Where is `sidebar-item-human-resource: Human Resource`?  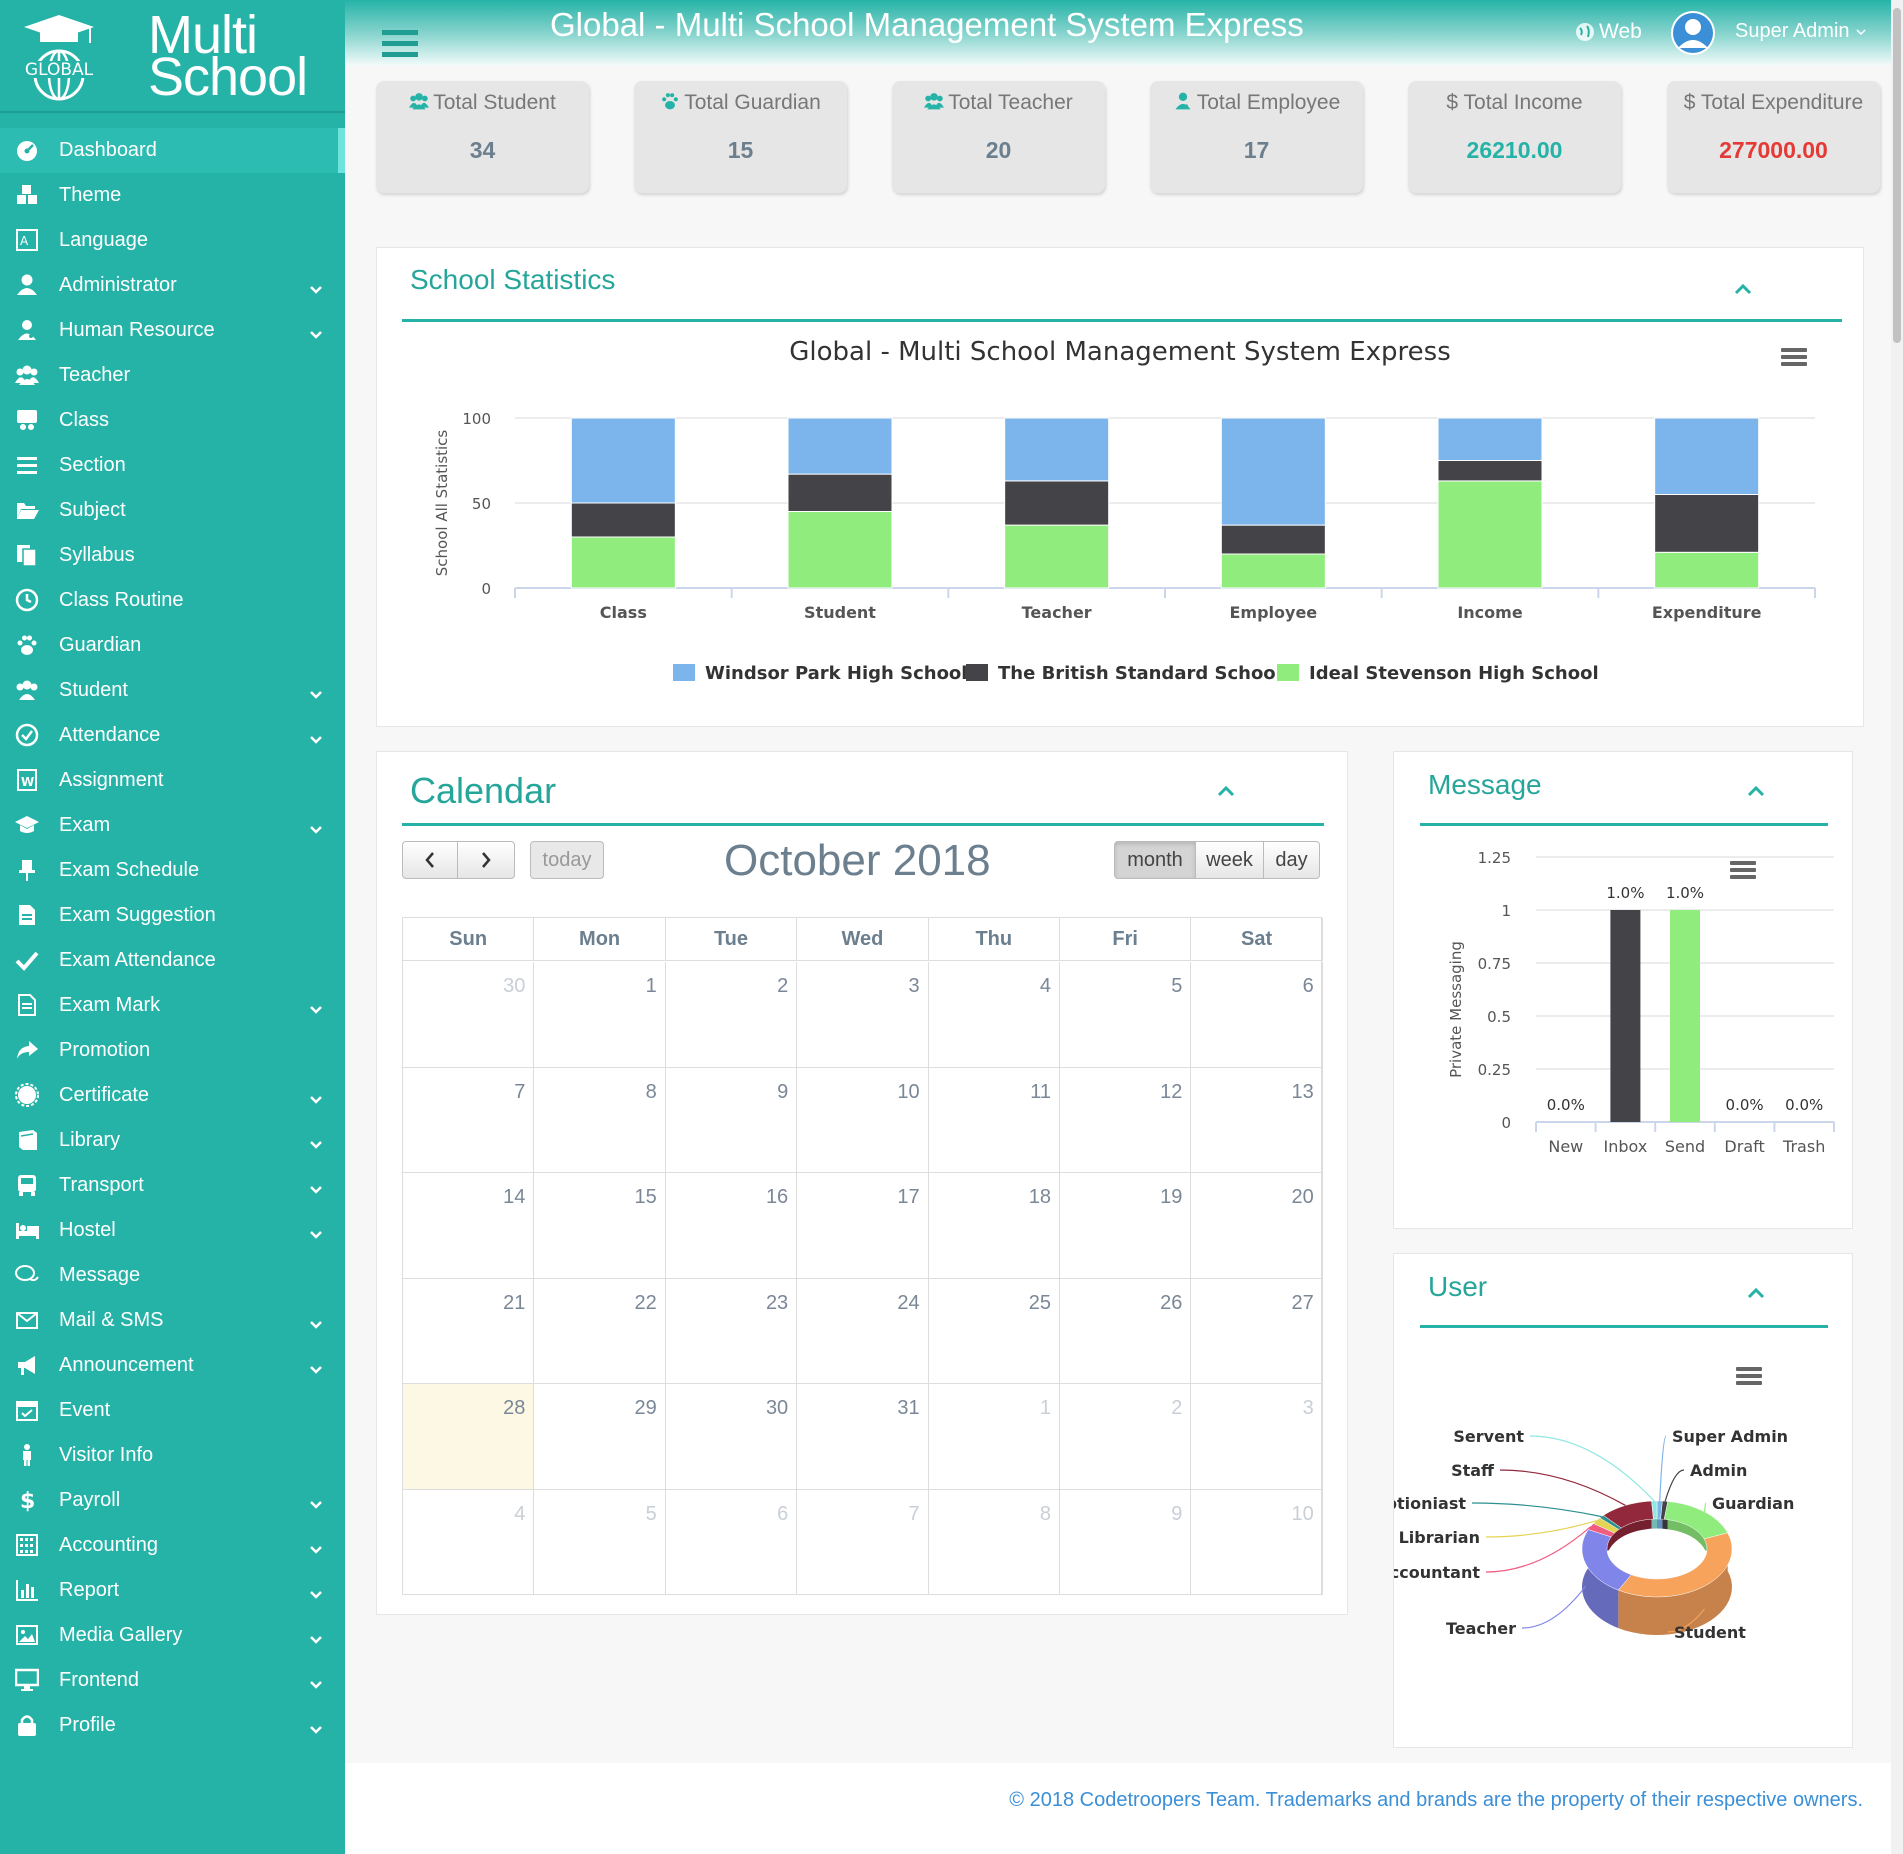
sidebar-item-human-resource: Human Resource is located at coordinates (172, 330).